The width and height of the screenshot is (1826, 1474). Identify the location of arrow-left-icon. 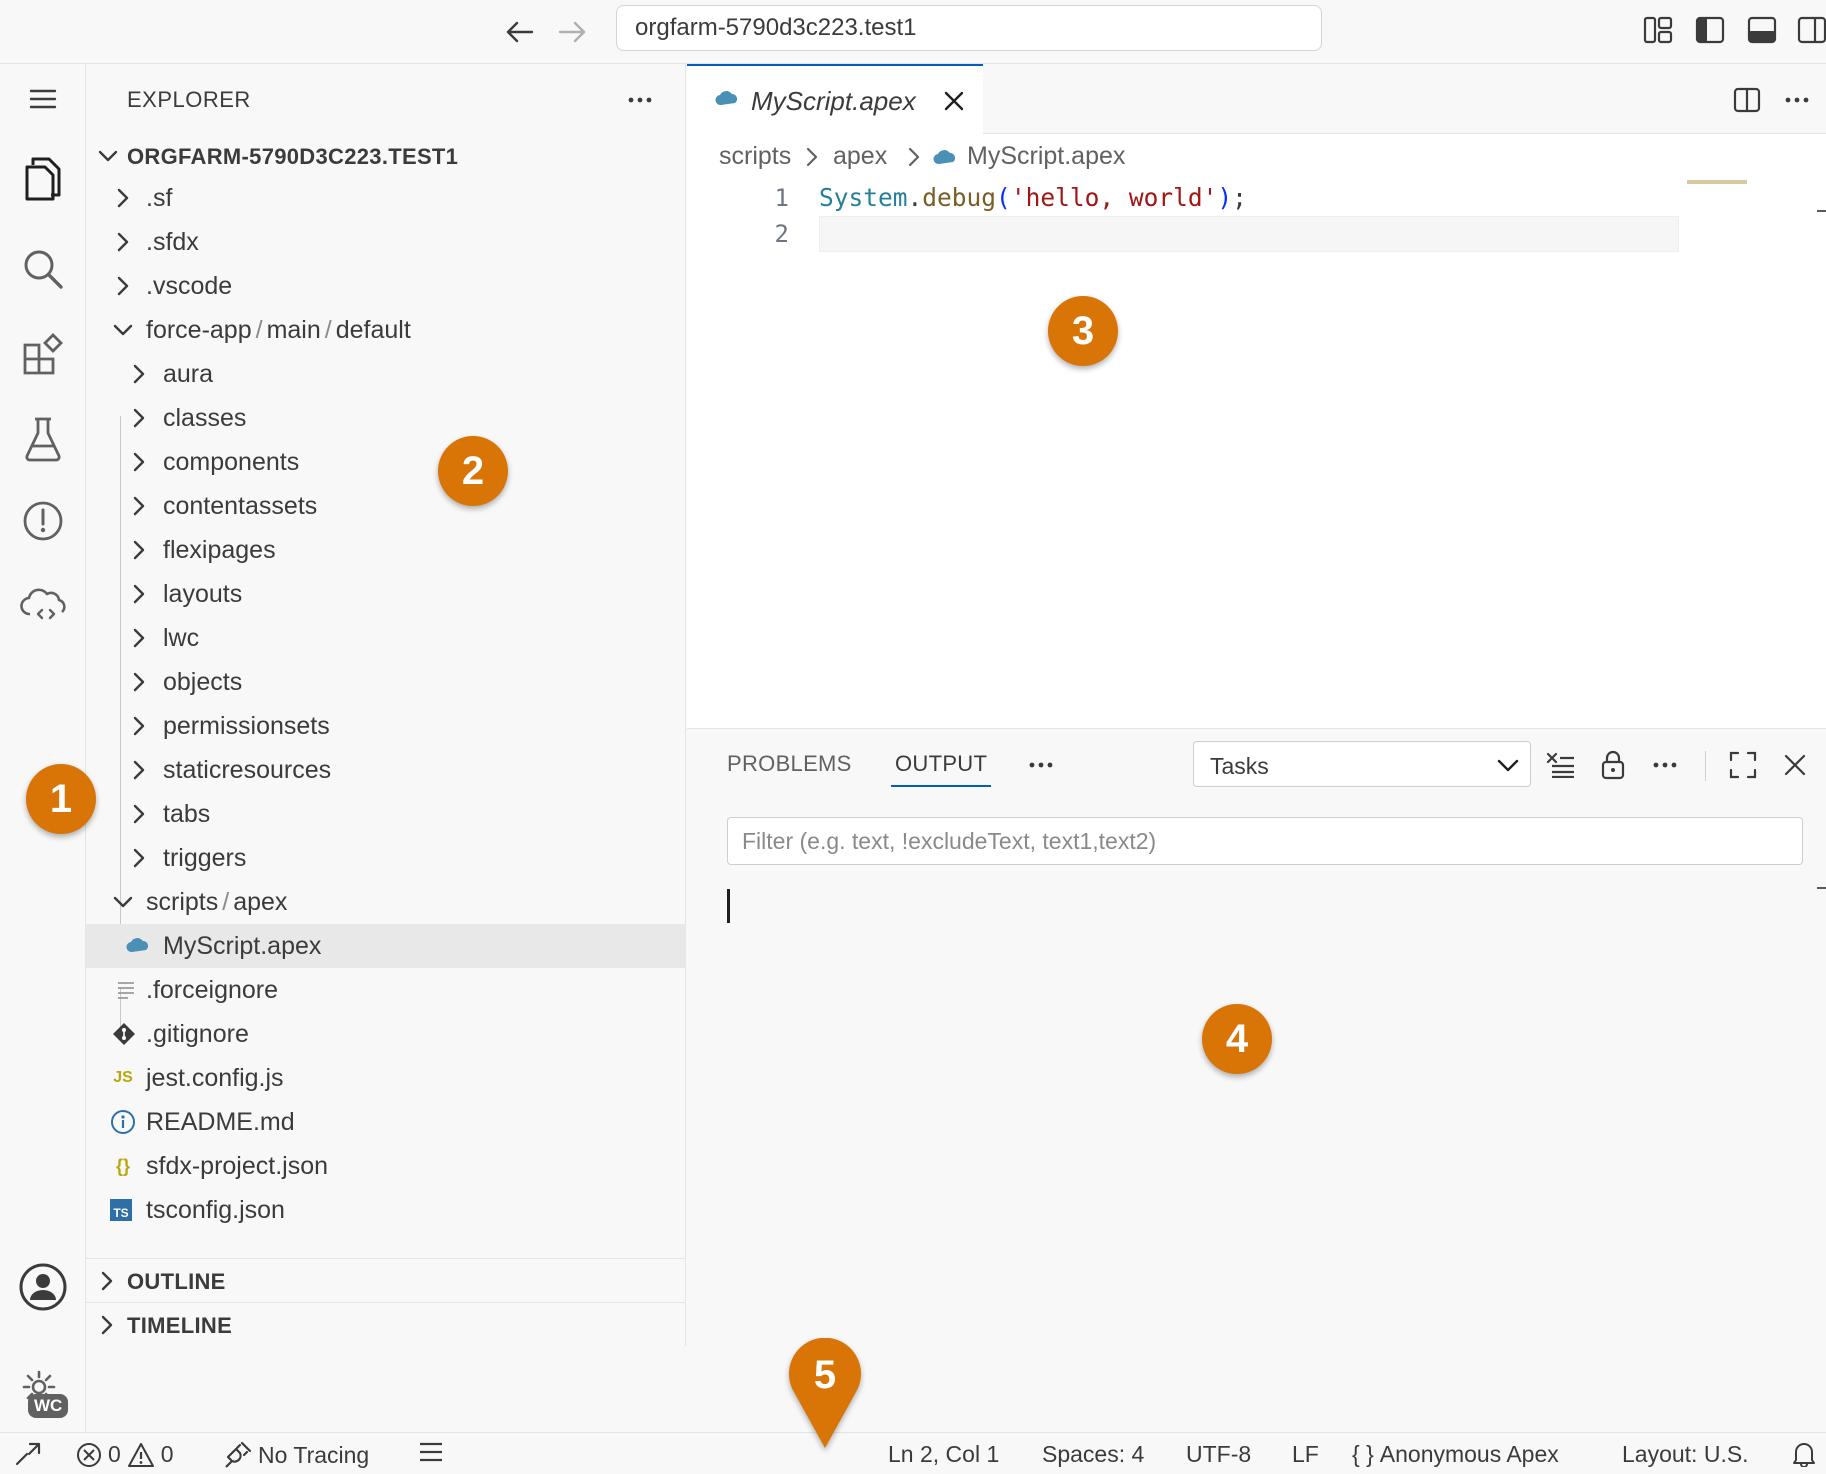
(520, 32).